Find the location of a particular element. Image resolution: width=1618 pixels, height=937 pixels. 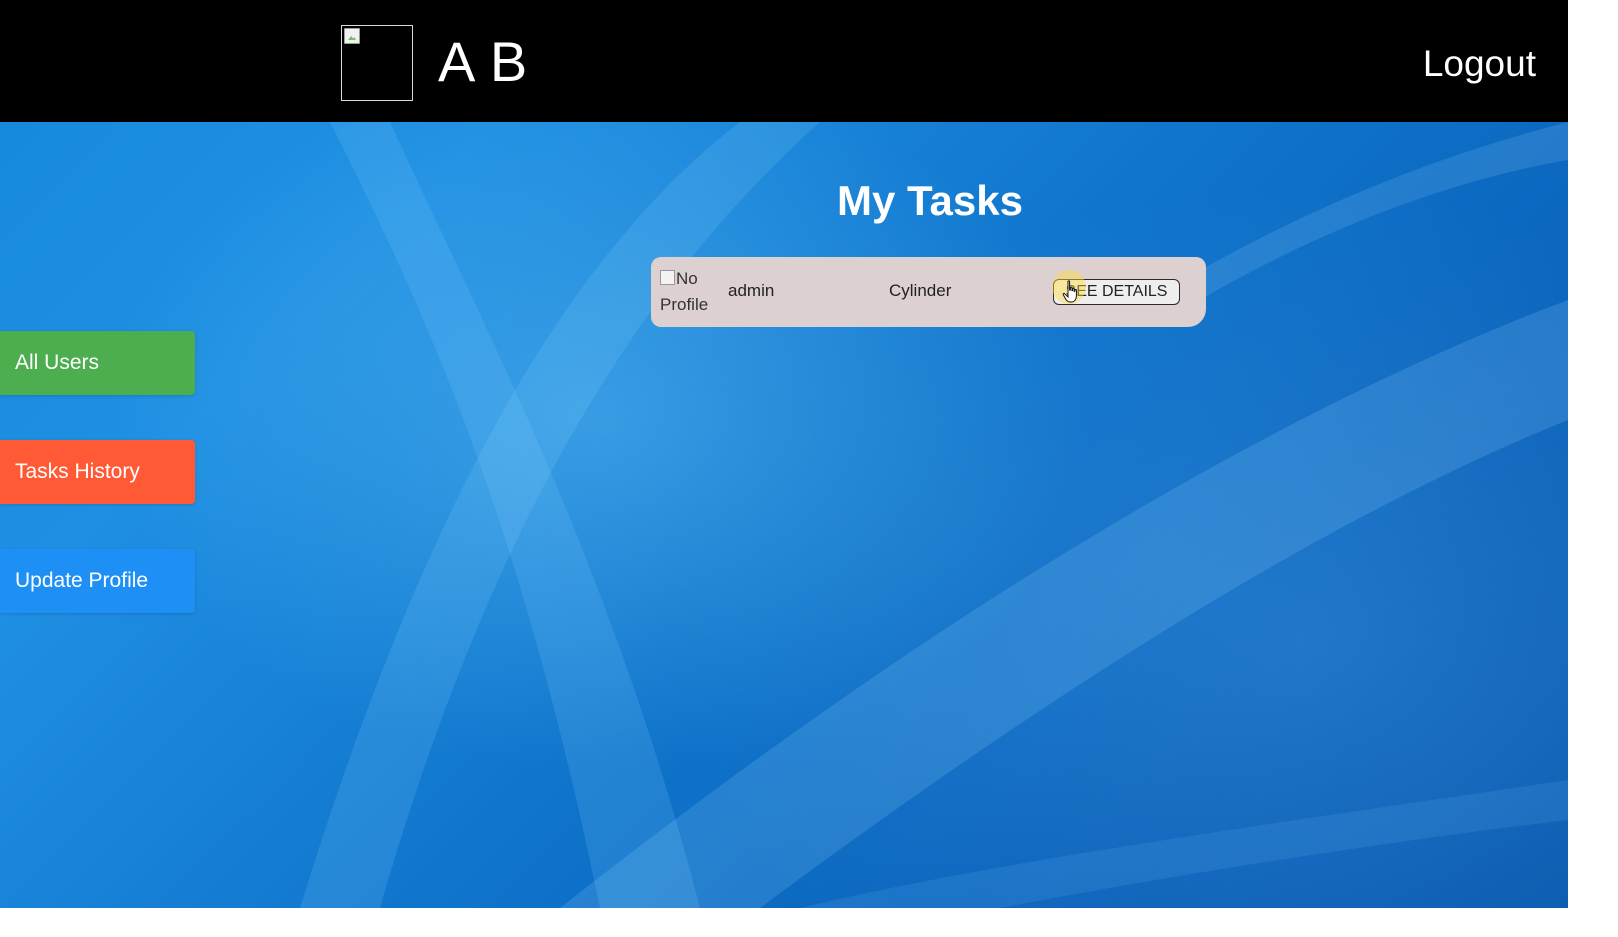

logout-link: Logout is located at coordinates (1479, 64).